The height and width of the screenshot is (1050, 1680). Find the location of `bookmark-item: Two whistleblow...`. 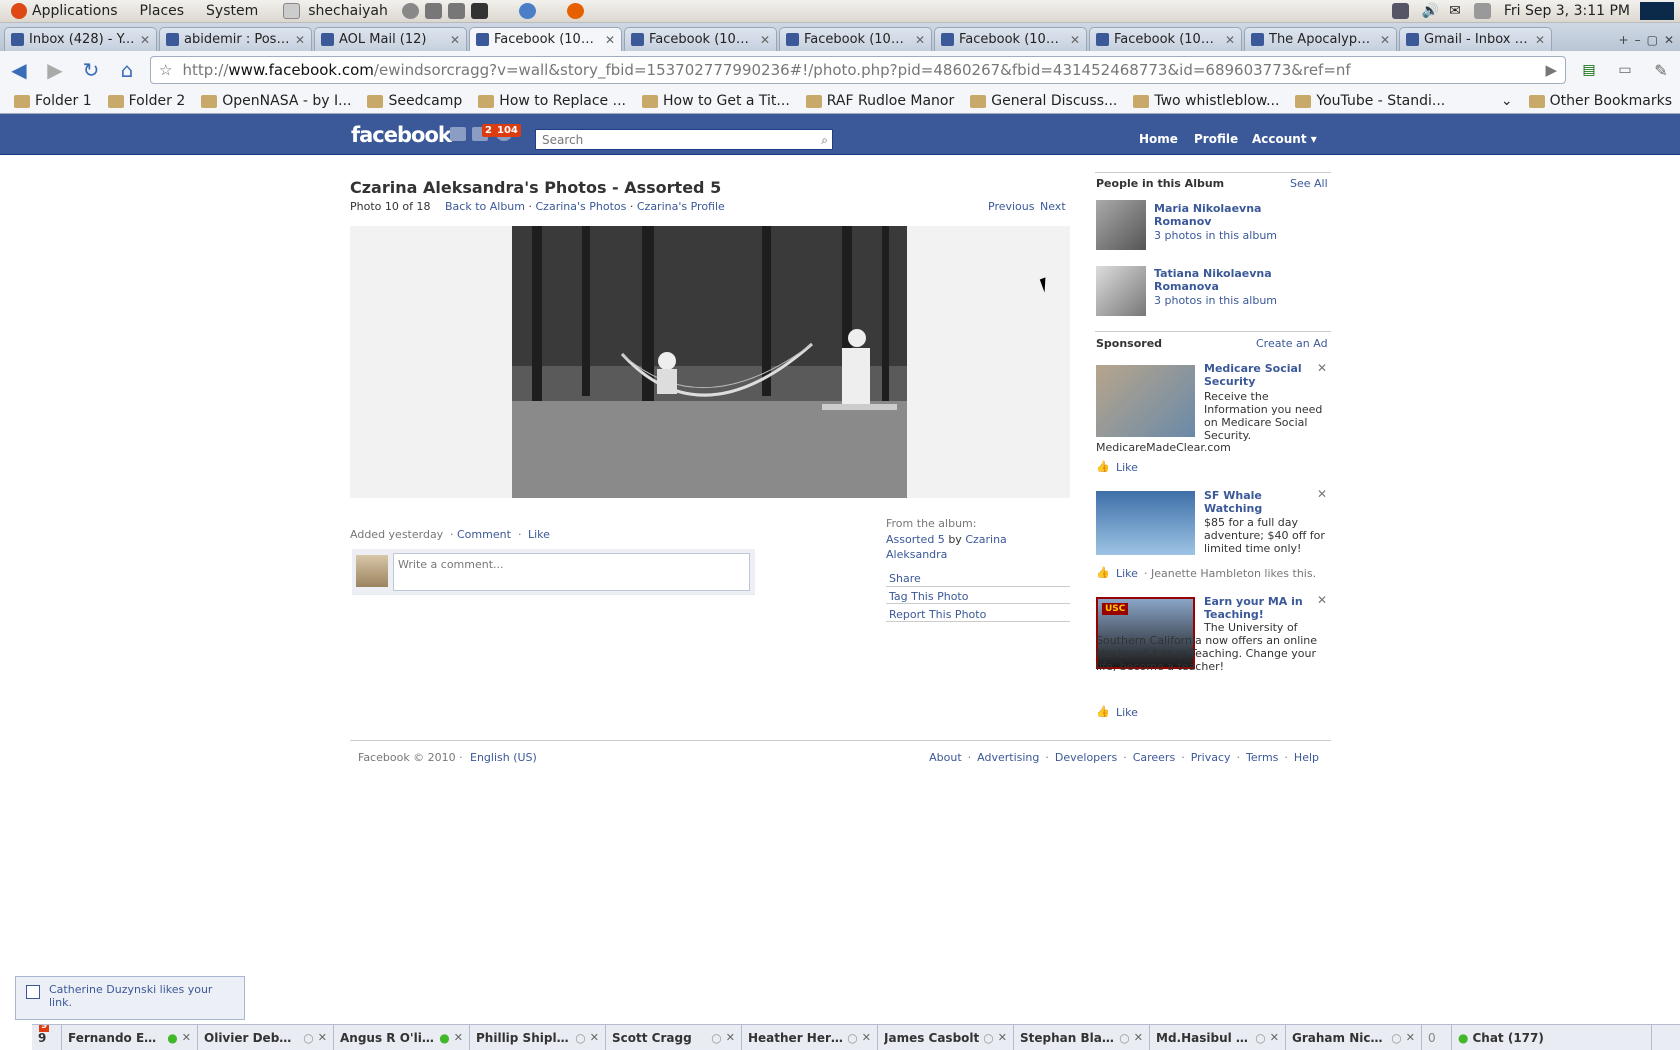

bookmark-item: Two whistleblow... is located at coordinates (1206, 101).